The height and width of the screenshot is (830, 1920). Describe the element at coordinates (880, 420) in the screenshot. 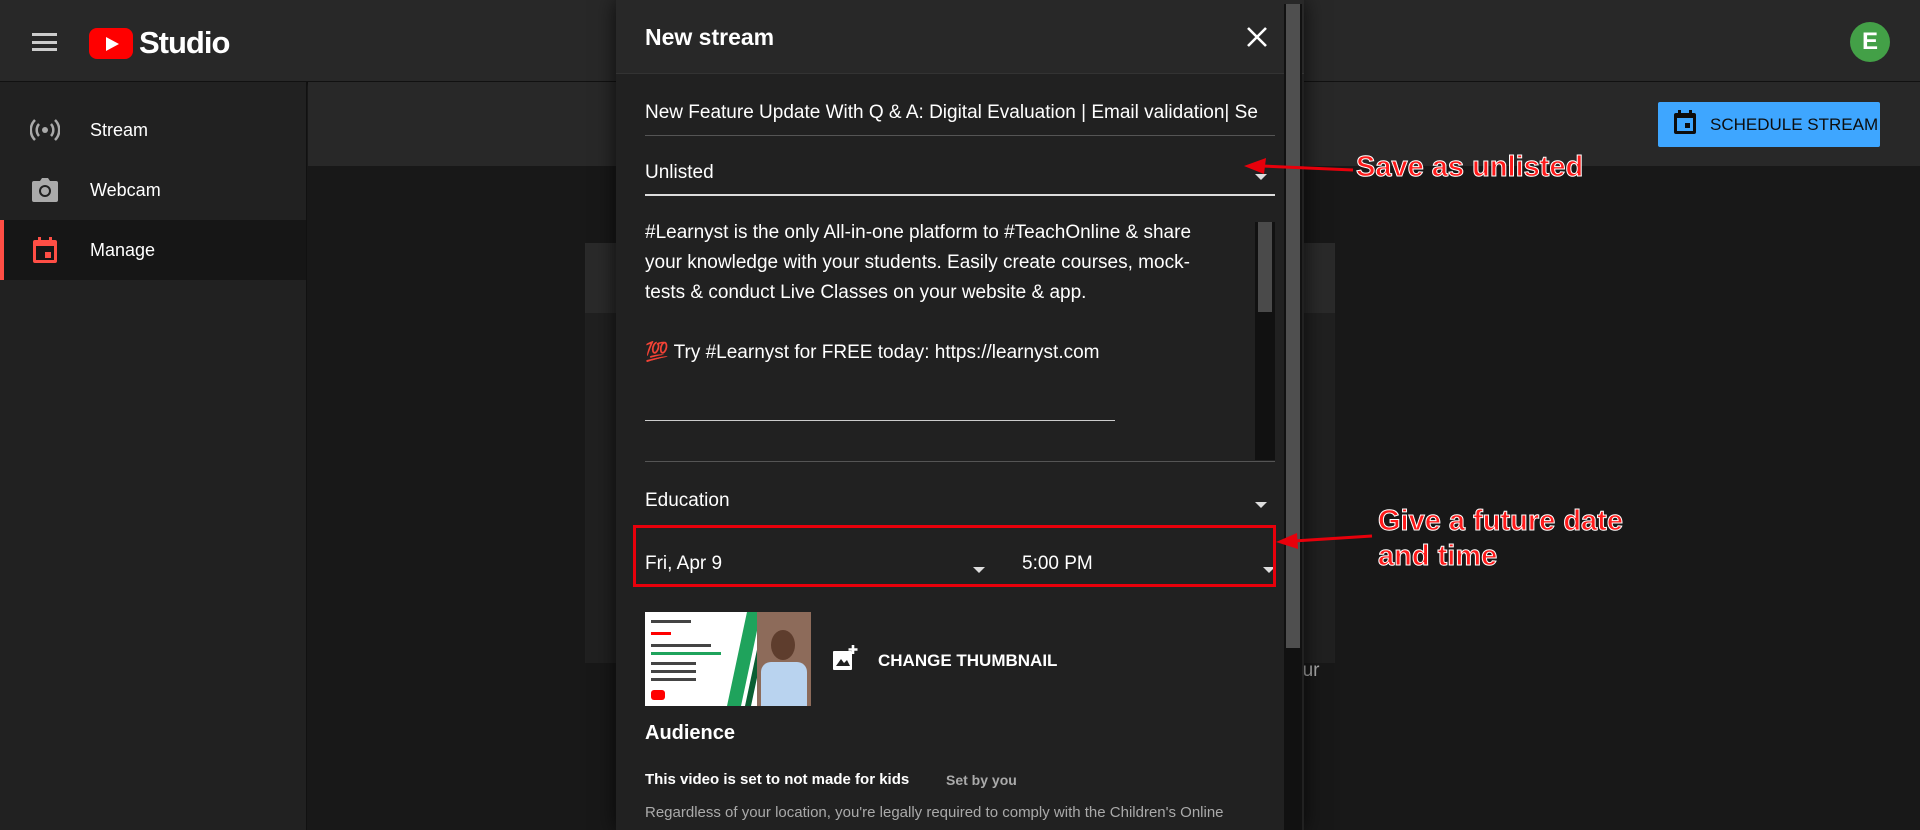

I see `description-rule` at that location.